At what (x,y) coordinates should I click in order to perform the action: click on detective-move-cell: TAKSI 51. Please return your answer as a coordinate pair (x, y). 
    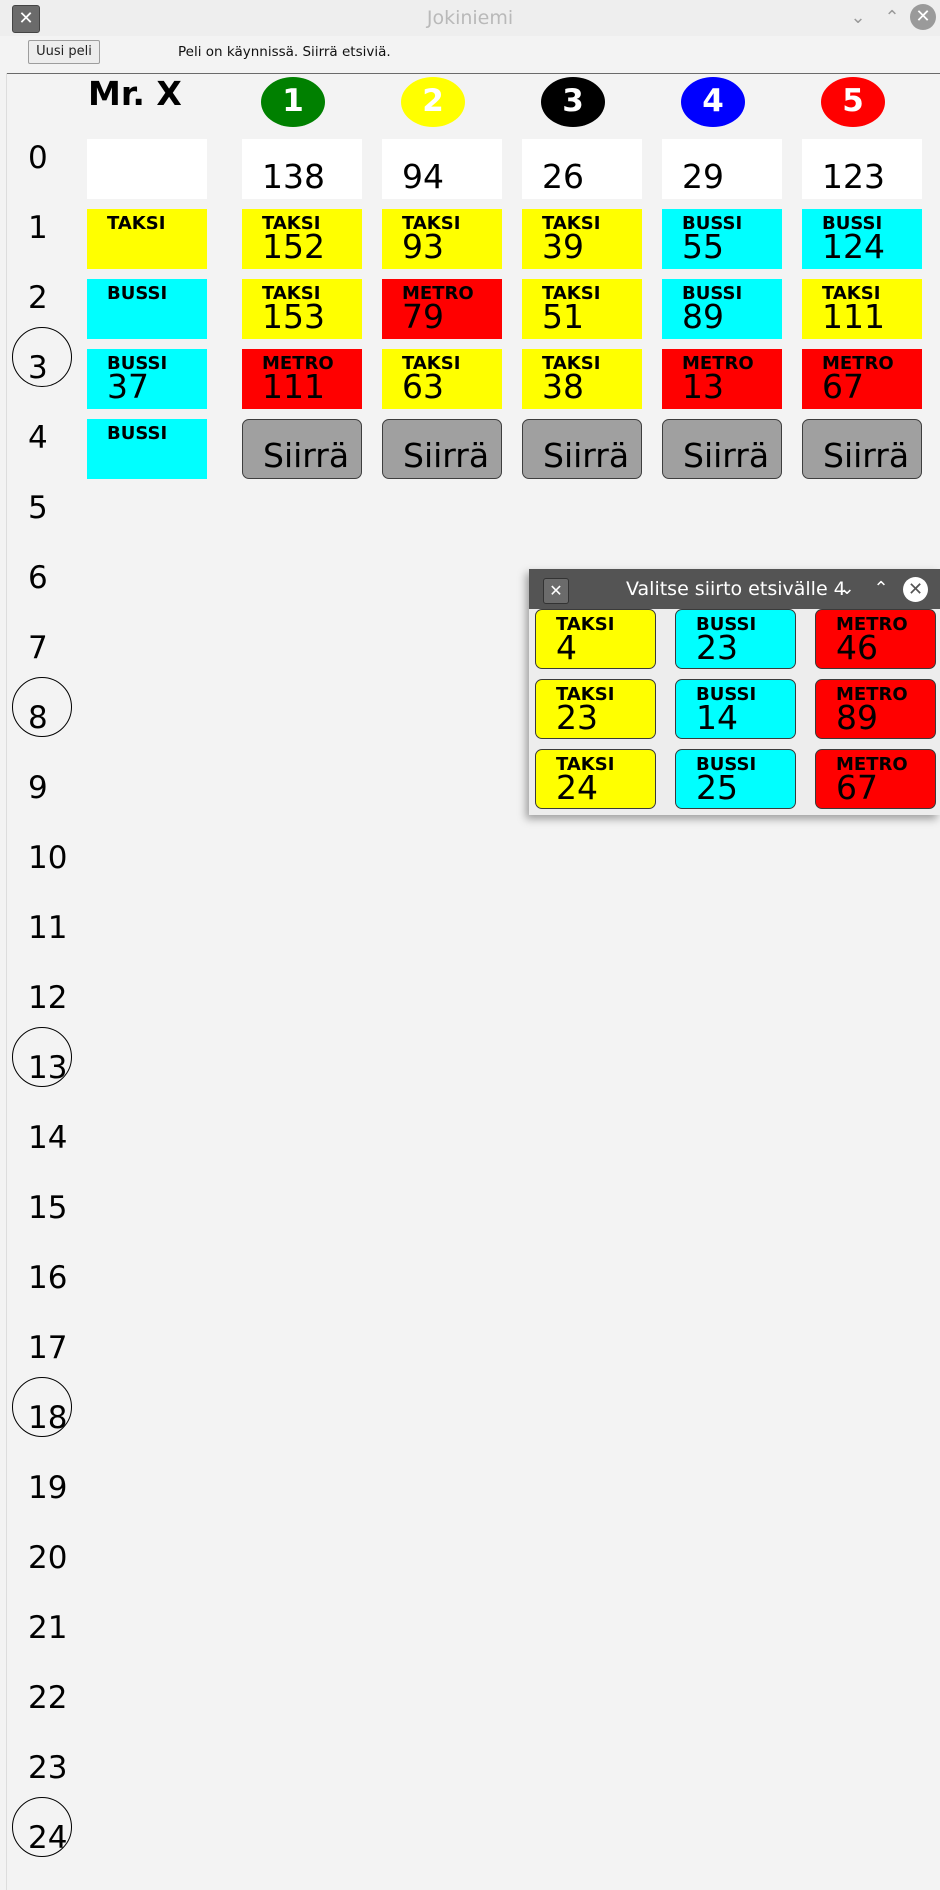
    Looking at the image, I should click on (582, 309).